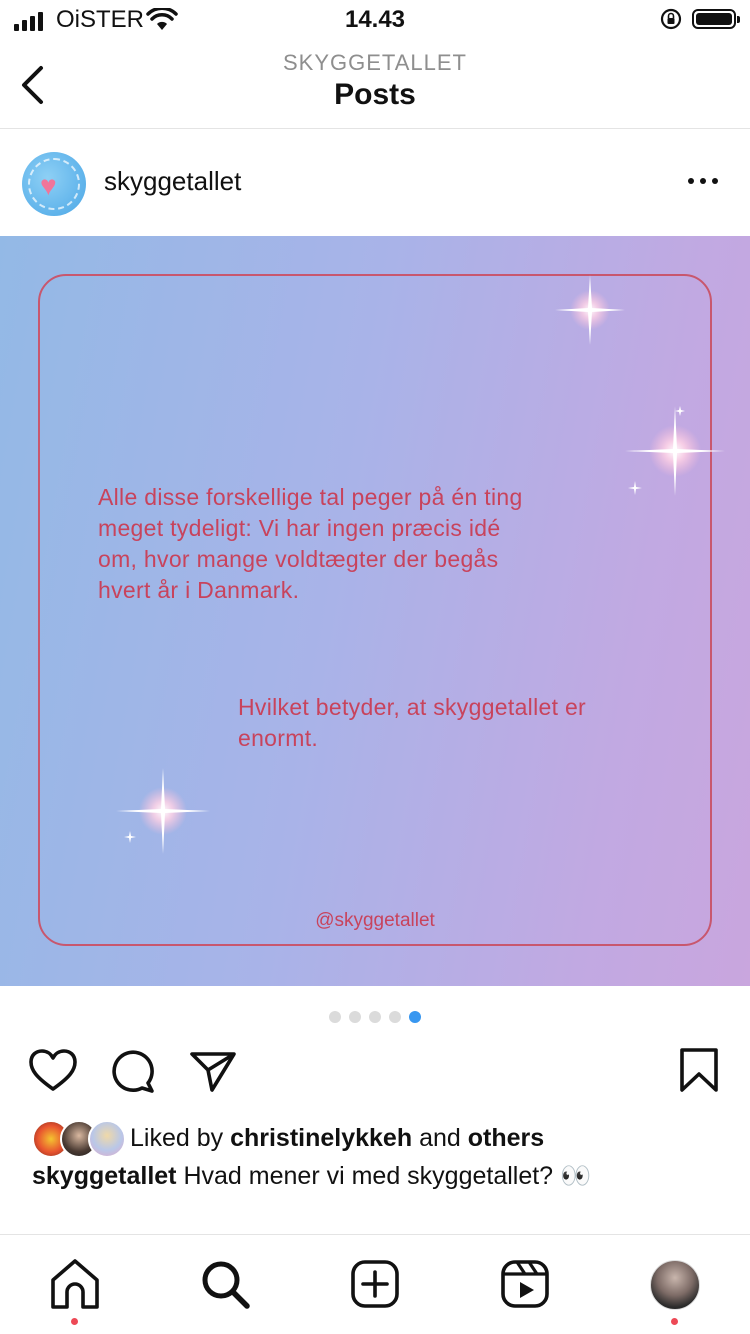 The width and height of the screenshot is (750, 1334). I want to click on liked-by-avatars, so click(79, 1139).